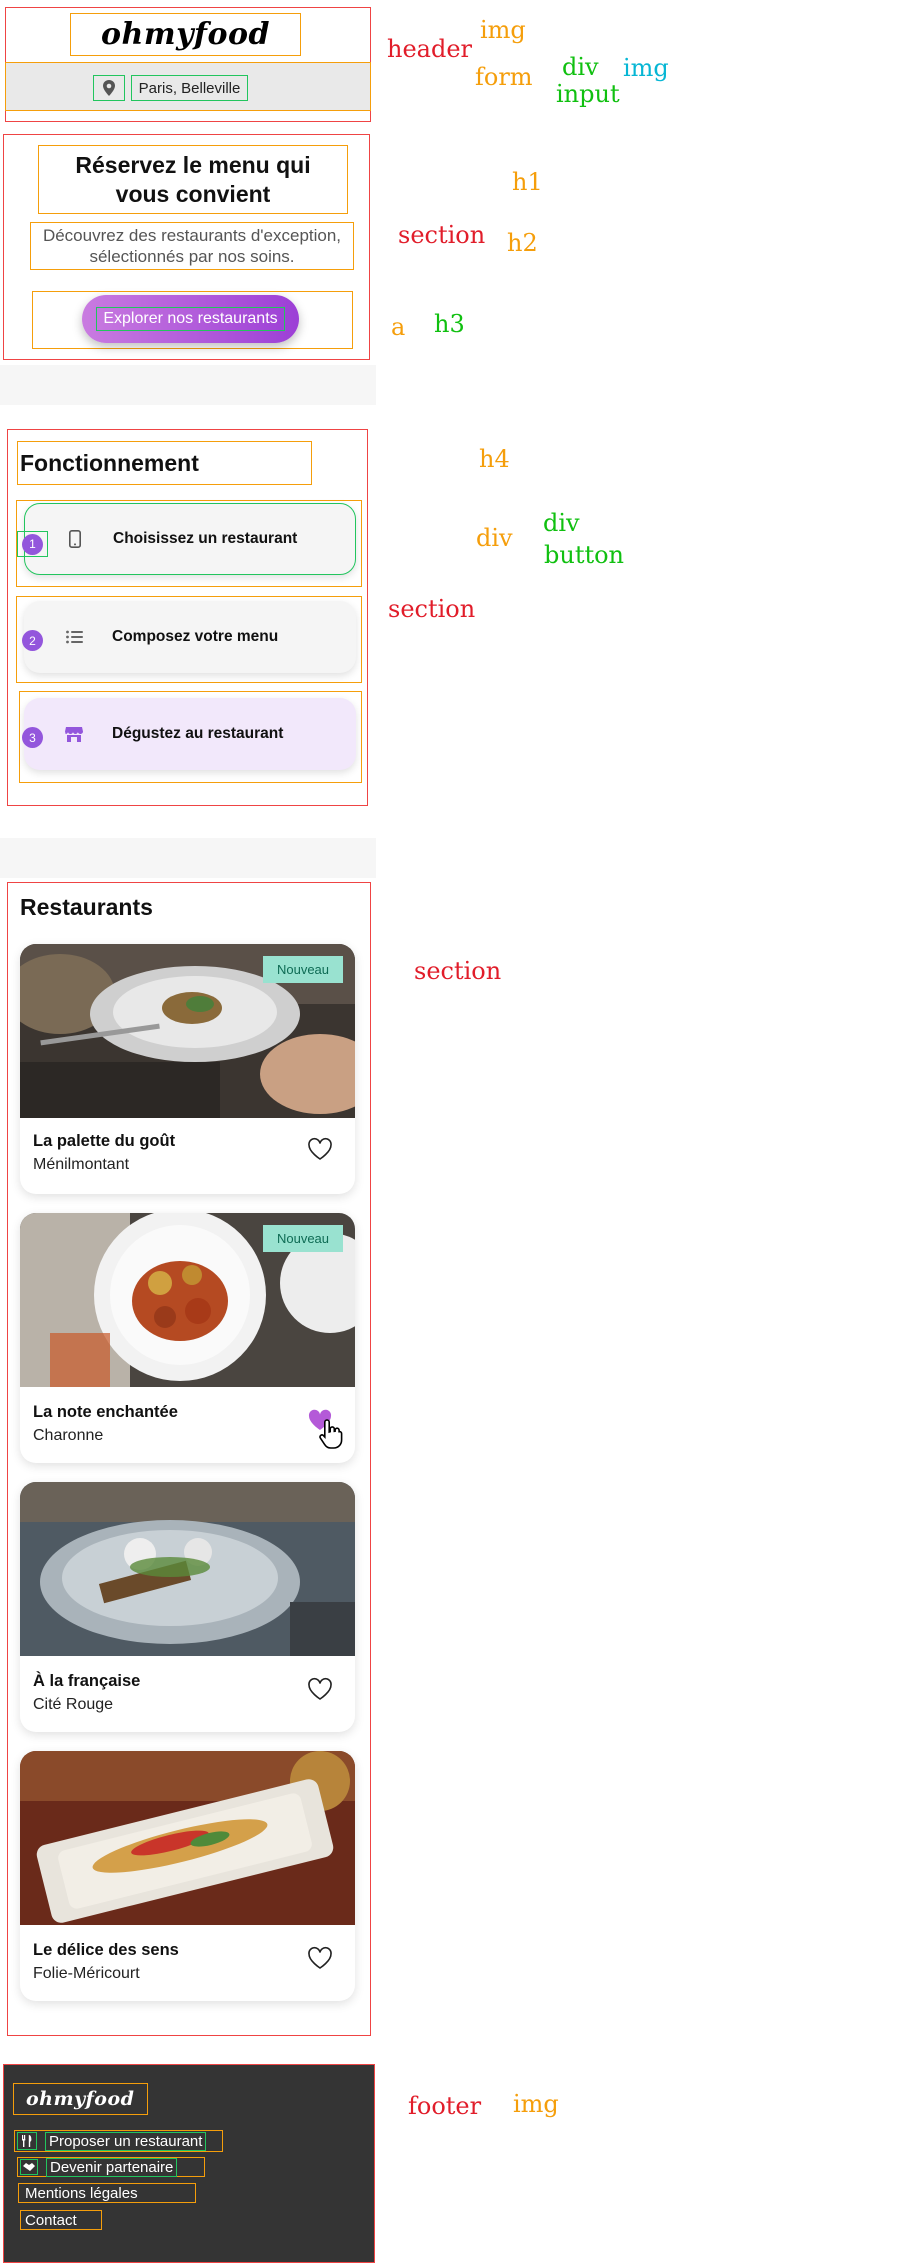  Describe the element at coordinates (198, 733) in the screenshot. I see `step-label: Dégustez au restaurant` at that location.